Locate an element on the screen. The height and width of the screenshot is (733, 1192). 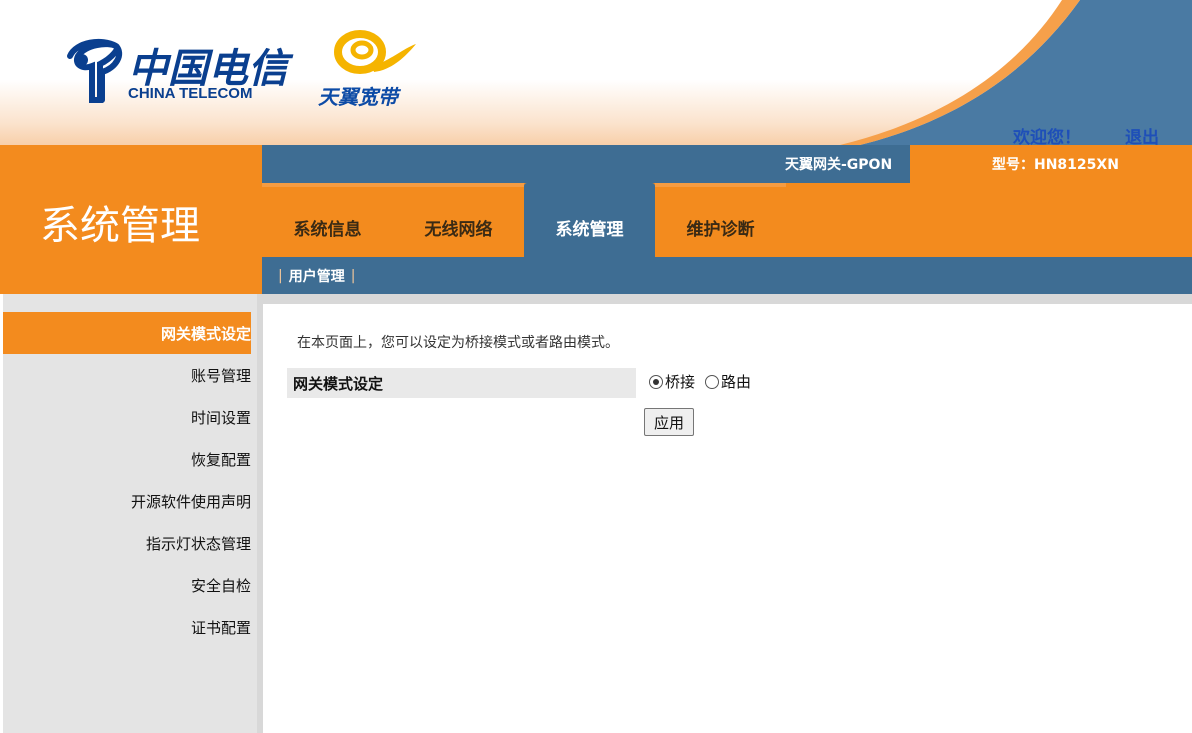
intro-text: 在本页面上，您可以设定为桥接模式或者路由模式。 is located at coordinates (458, 343).